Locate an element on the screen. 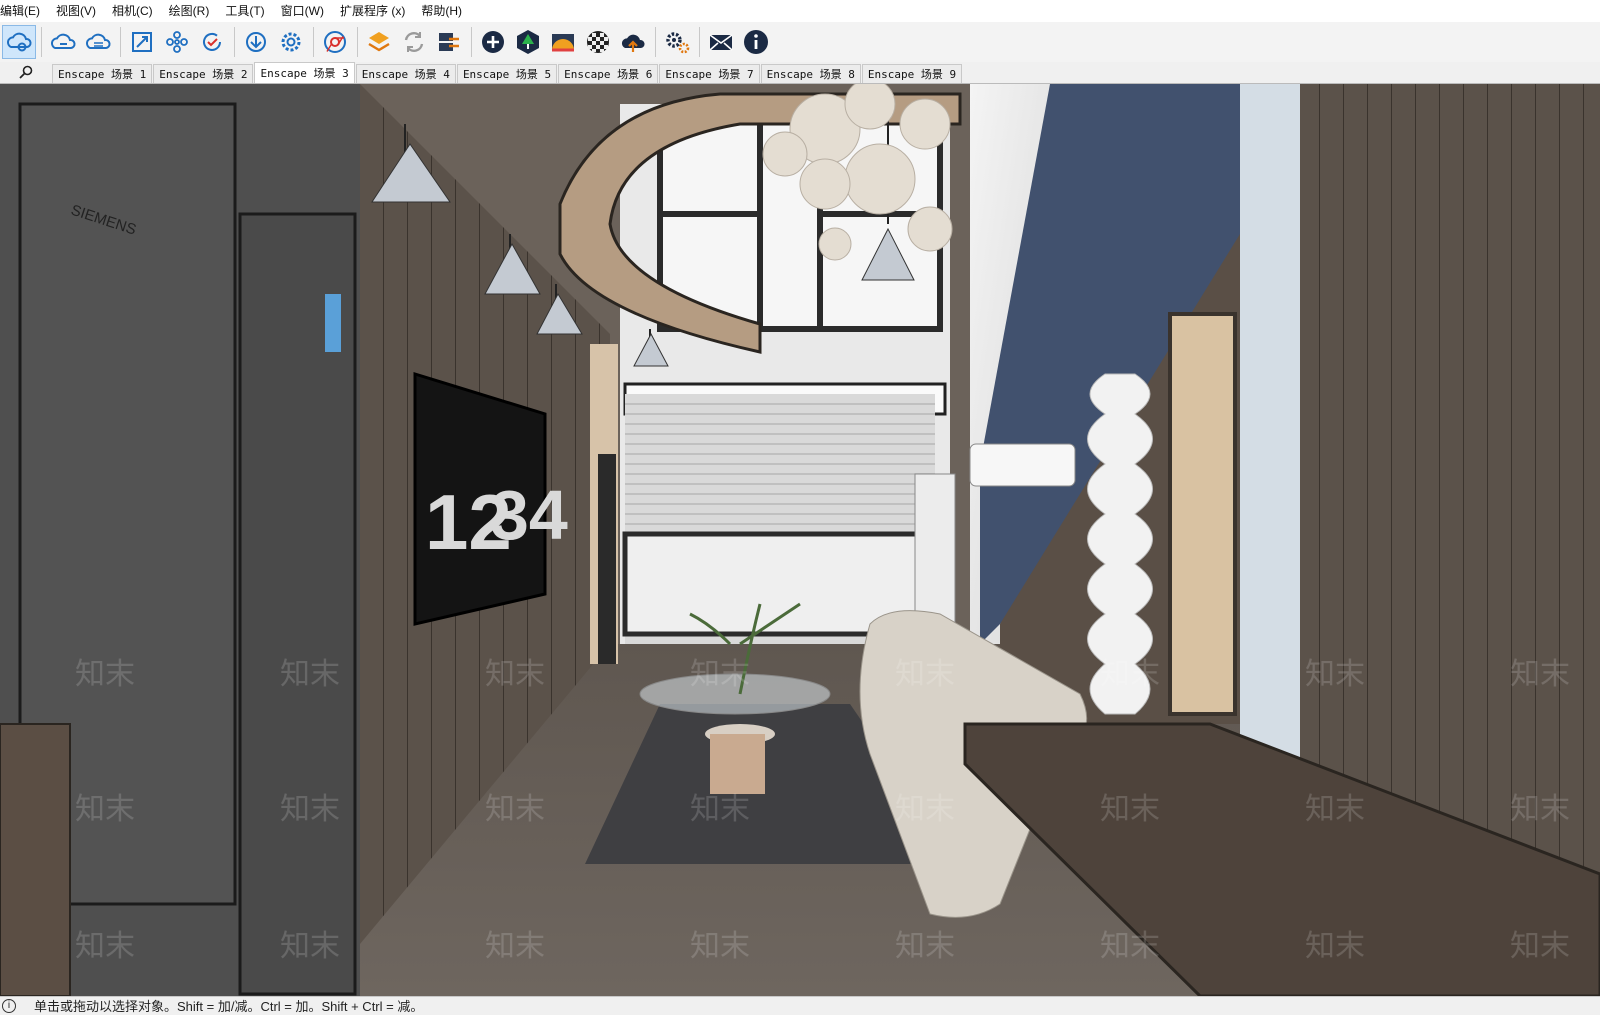  light-column is located at coordinates (1270, 434).